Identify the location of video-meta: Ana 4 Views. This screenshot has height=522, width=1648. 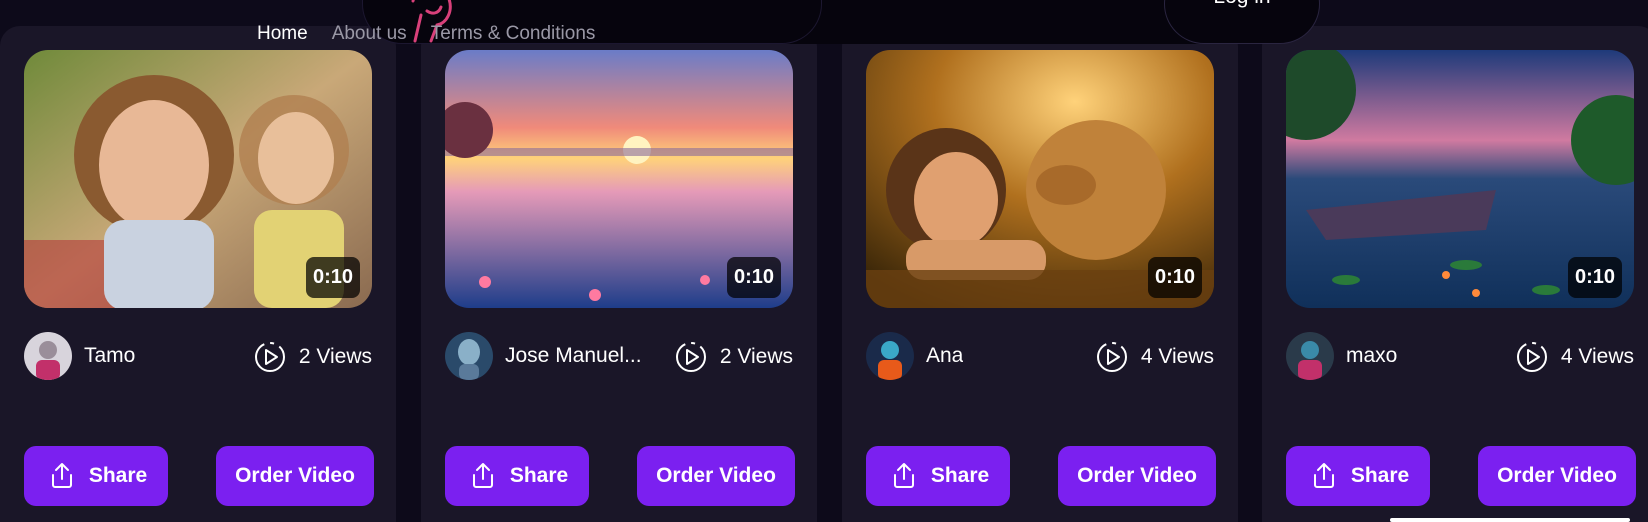
(1040, 356).